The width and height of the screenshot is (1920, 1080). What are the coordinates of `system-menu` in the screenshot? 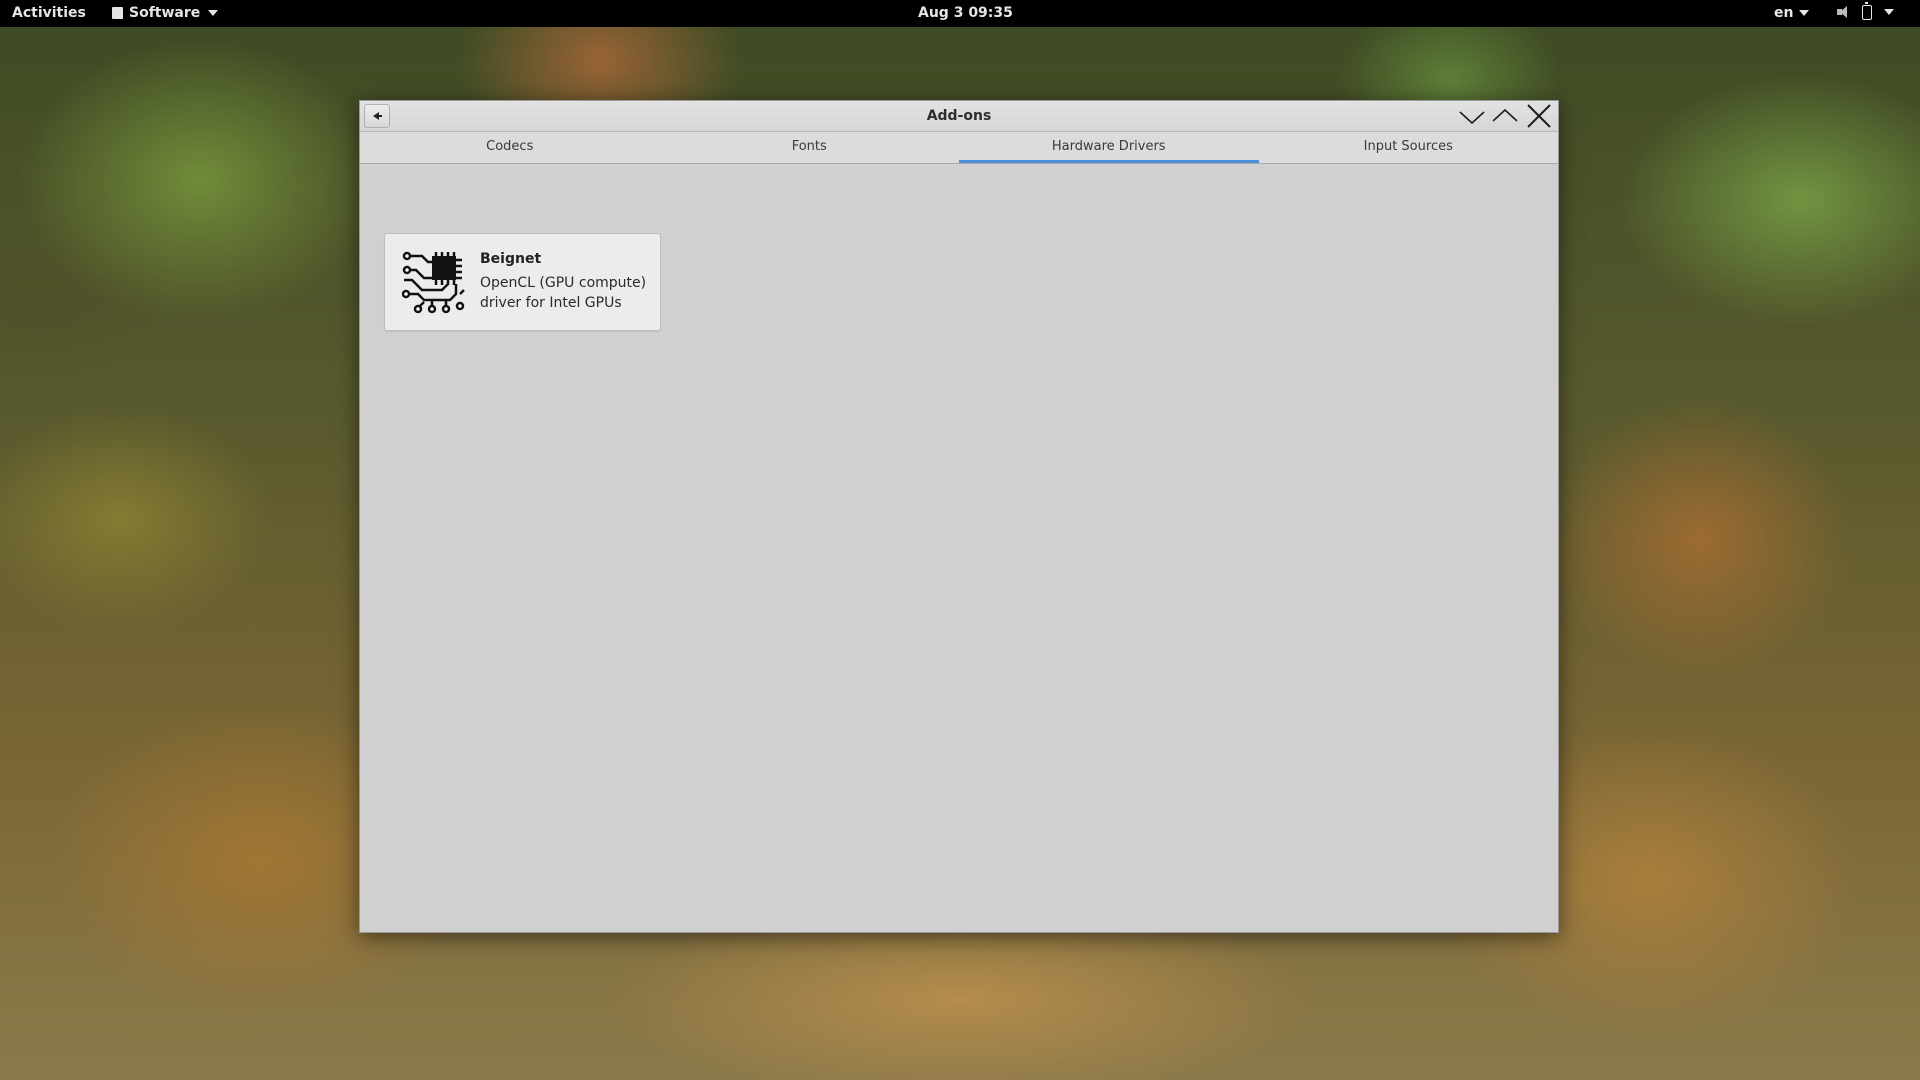 It's located at (1865, 10).